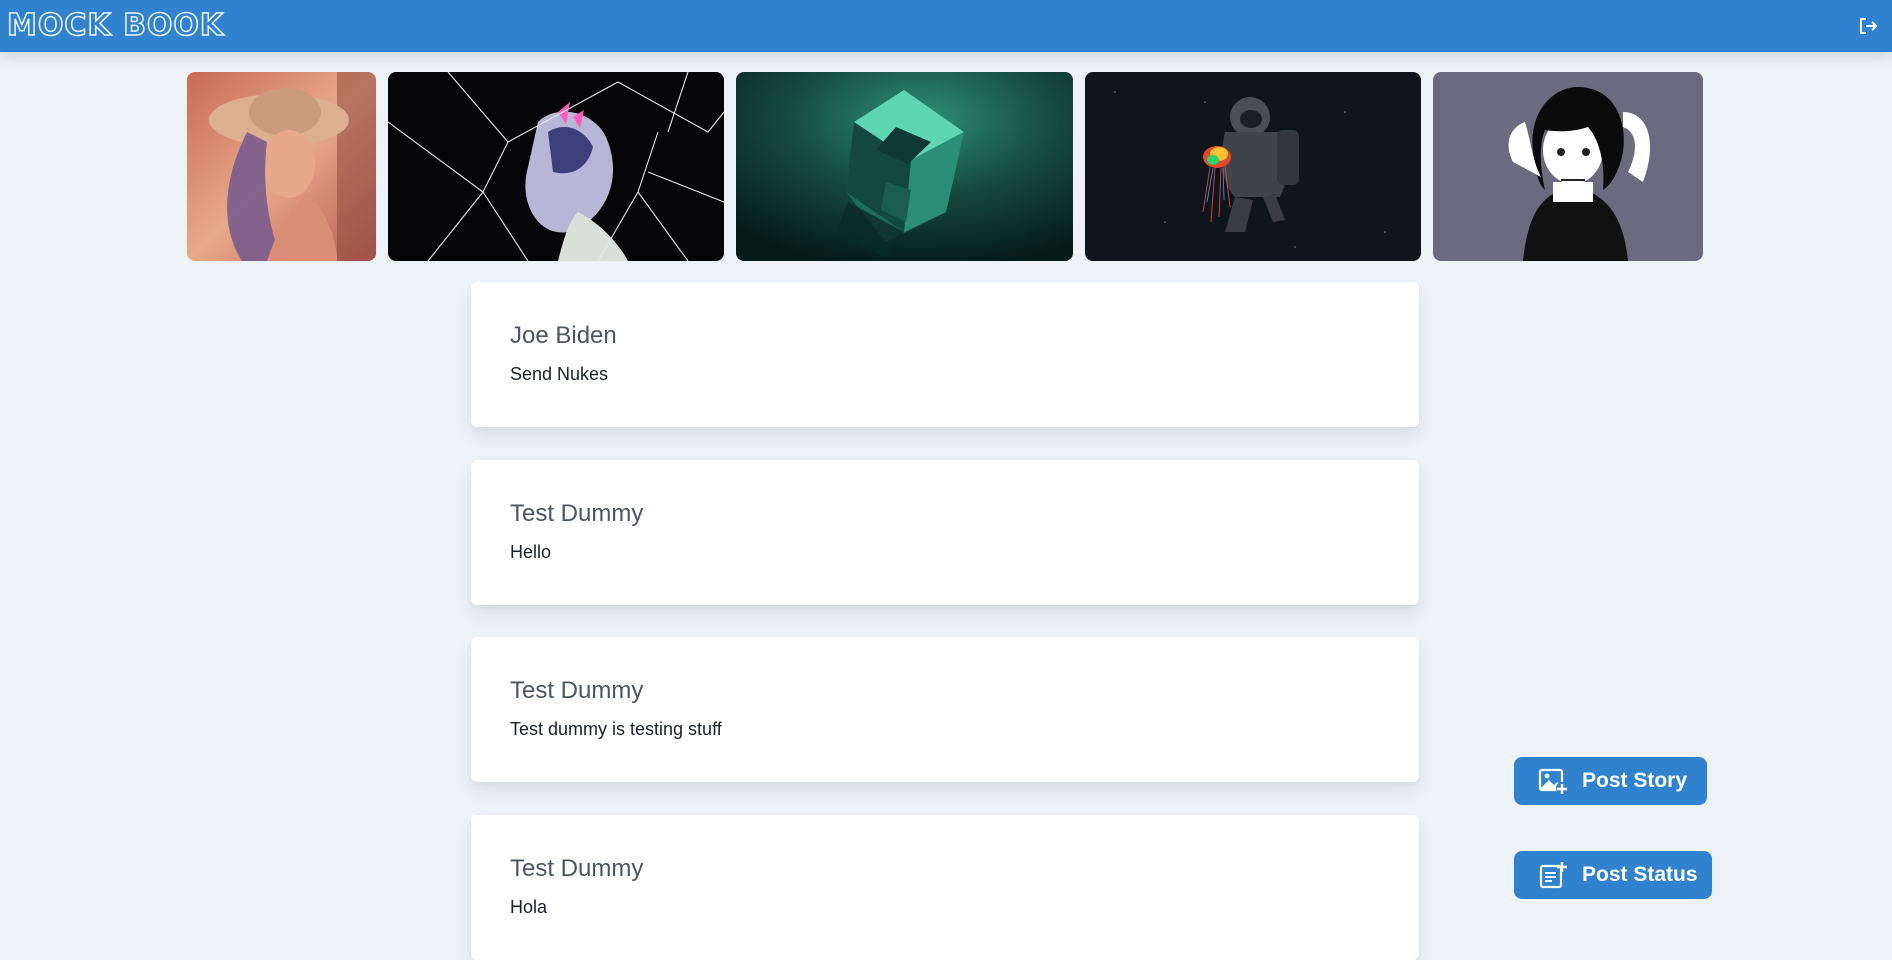 This screenshot has width=1892, height=960. I want to click on post-text: Hola, so click(529, 907).